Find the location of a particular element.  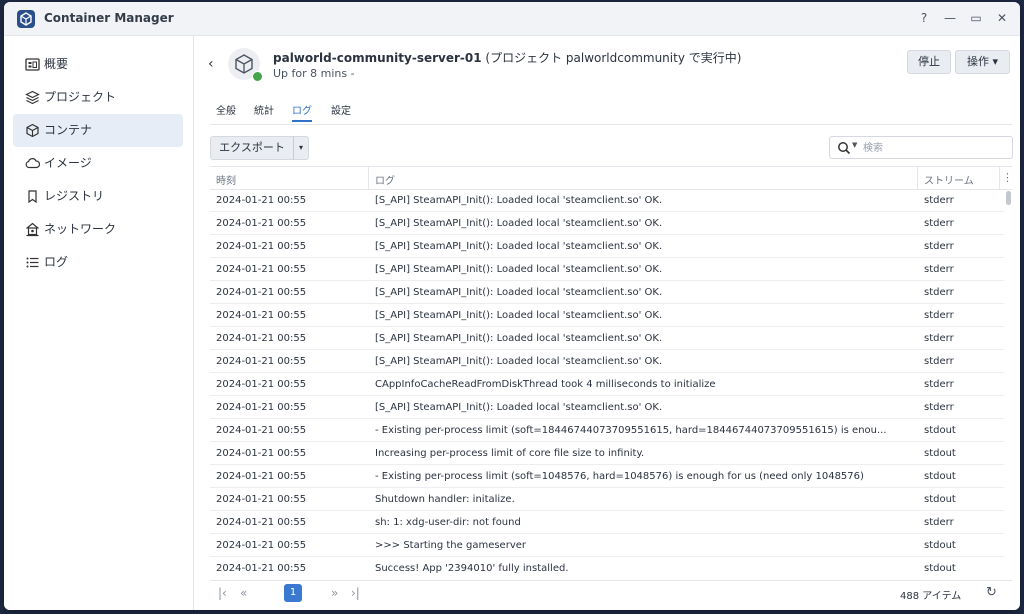

cell-log: Shutdown handler: initalize. is located at coordinates (445, 499).